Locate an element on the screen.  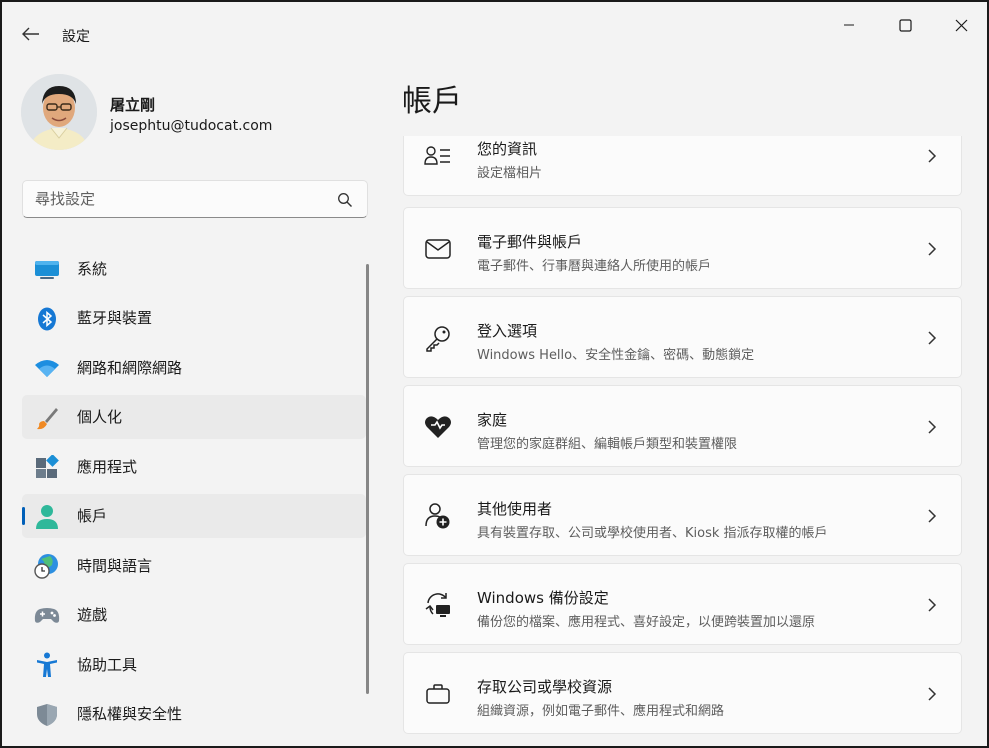
sidebar-item-label: 個人化 is located at coordinates (100, 417).